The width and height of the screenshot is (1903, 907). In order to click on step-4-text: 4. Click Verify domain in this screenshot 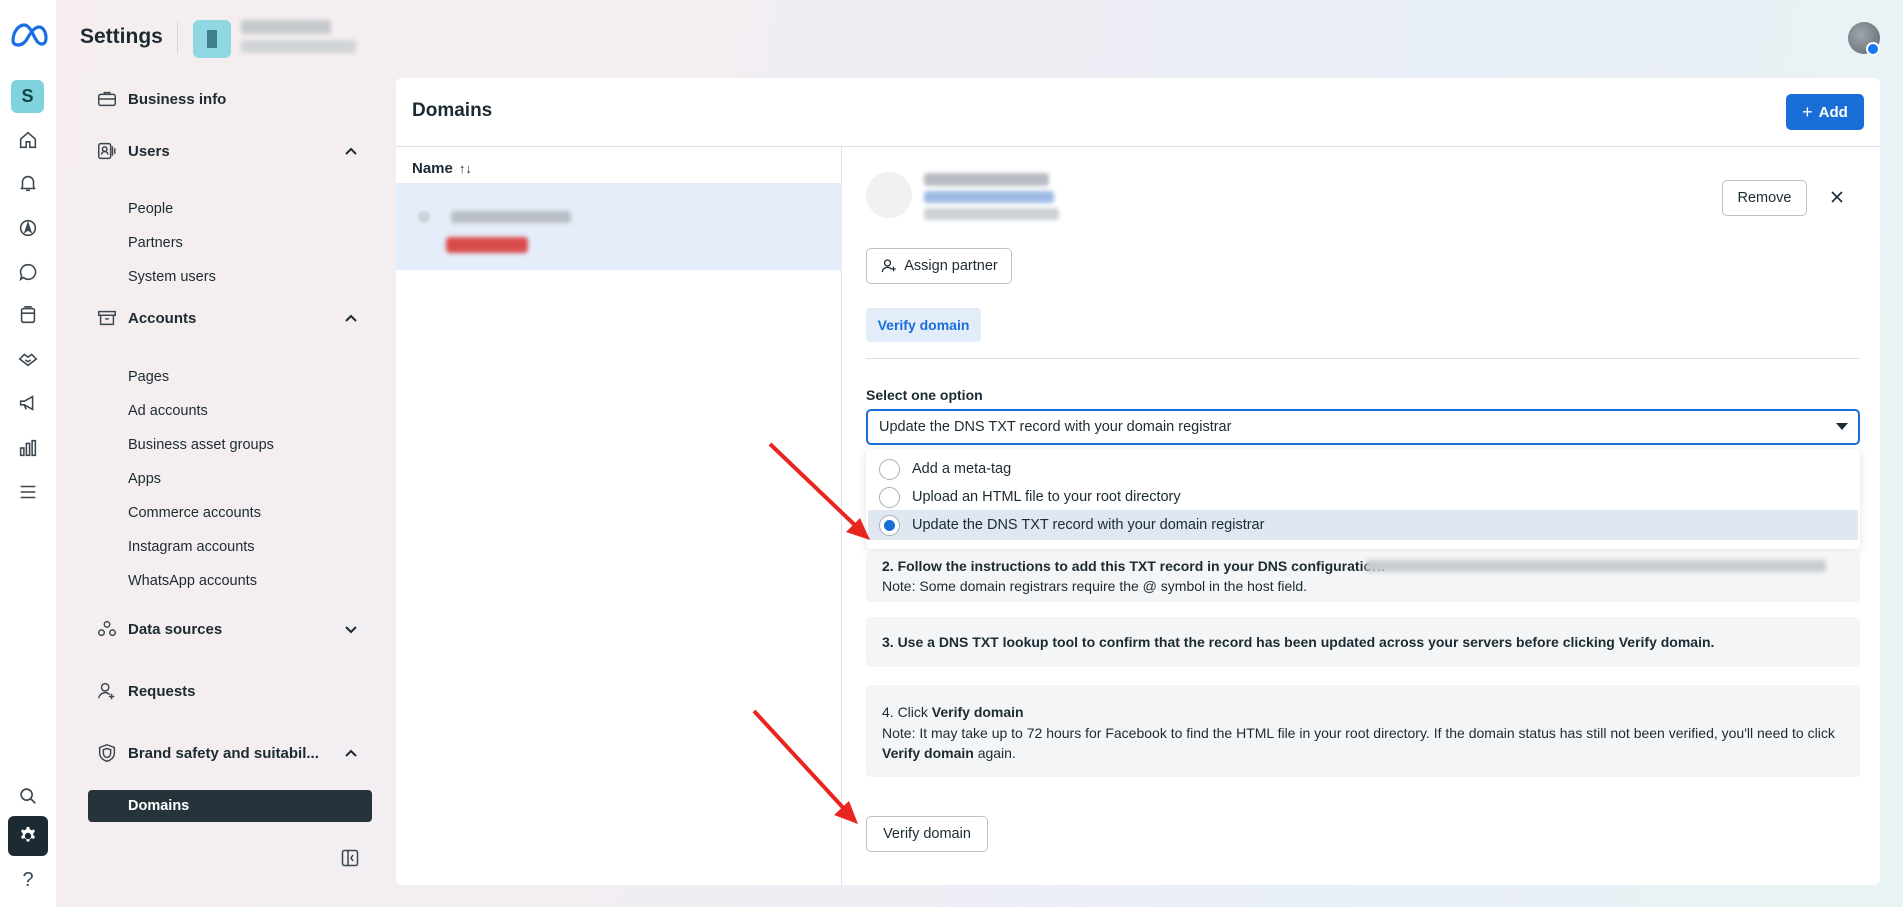, I will do `click(953, 712)`.